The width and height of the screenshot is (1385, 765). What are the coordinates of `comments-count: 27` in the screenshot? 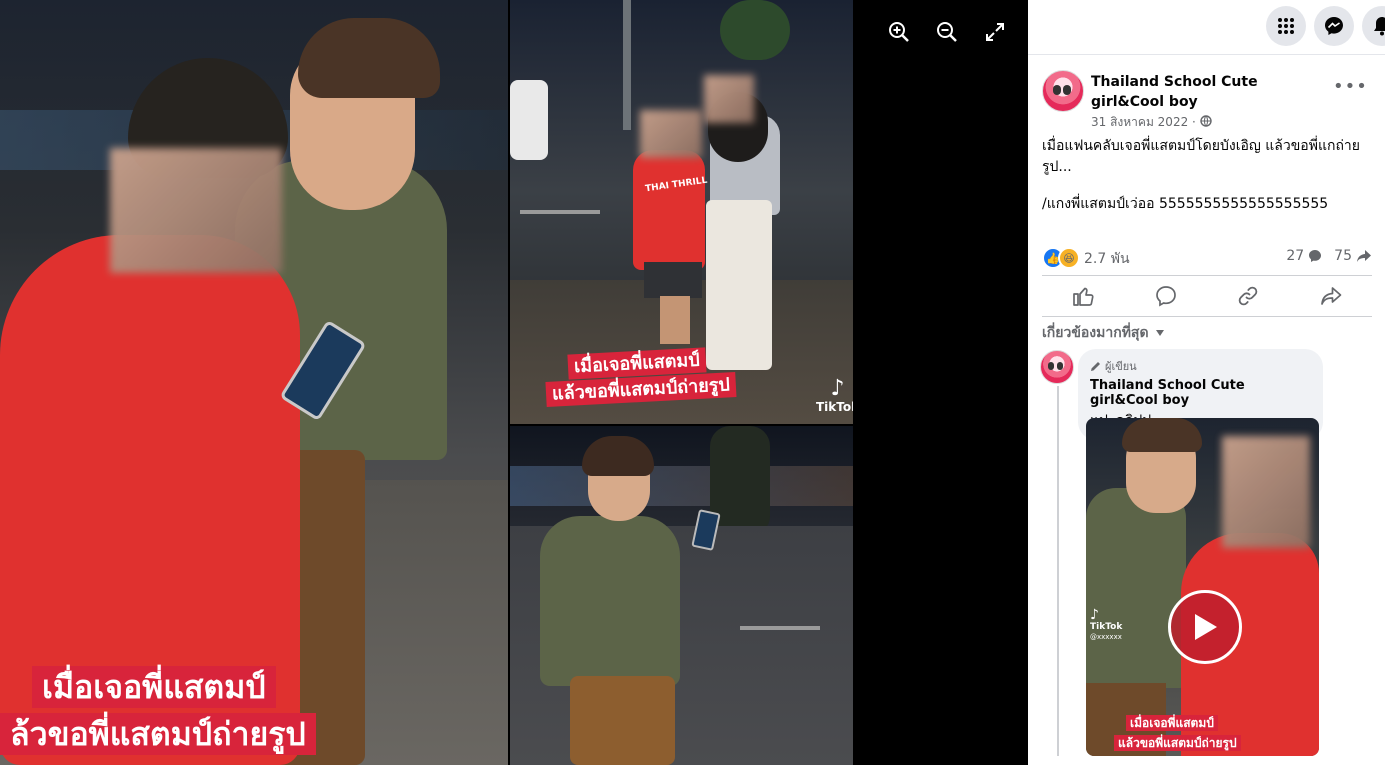 It's located at (1304, 256).